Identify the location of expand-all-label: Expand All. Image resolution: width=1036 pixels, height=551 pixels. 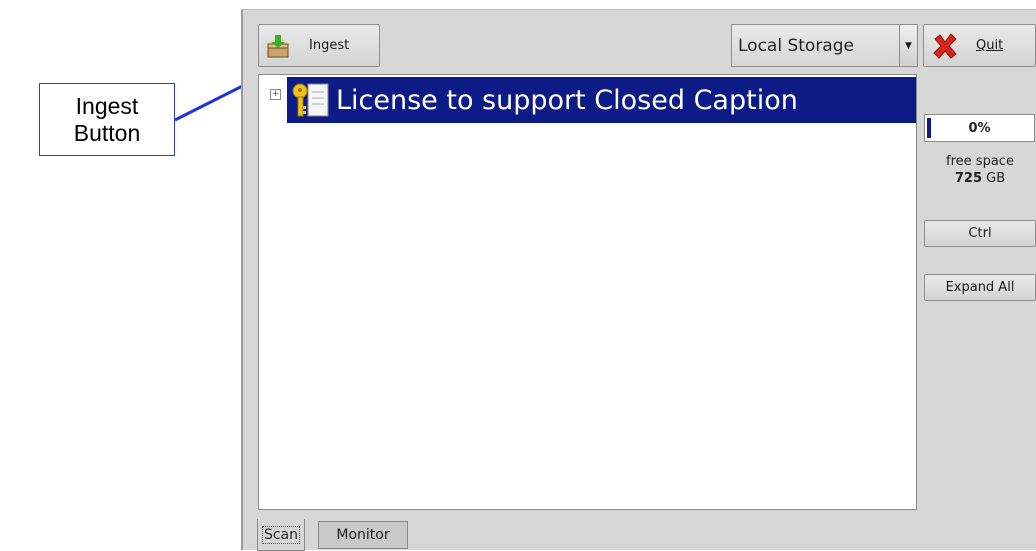
(980, 287).